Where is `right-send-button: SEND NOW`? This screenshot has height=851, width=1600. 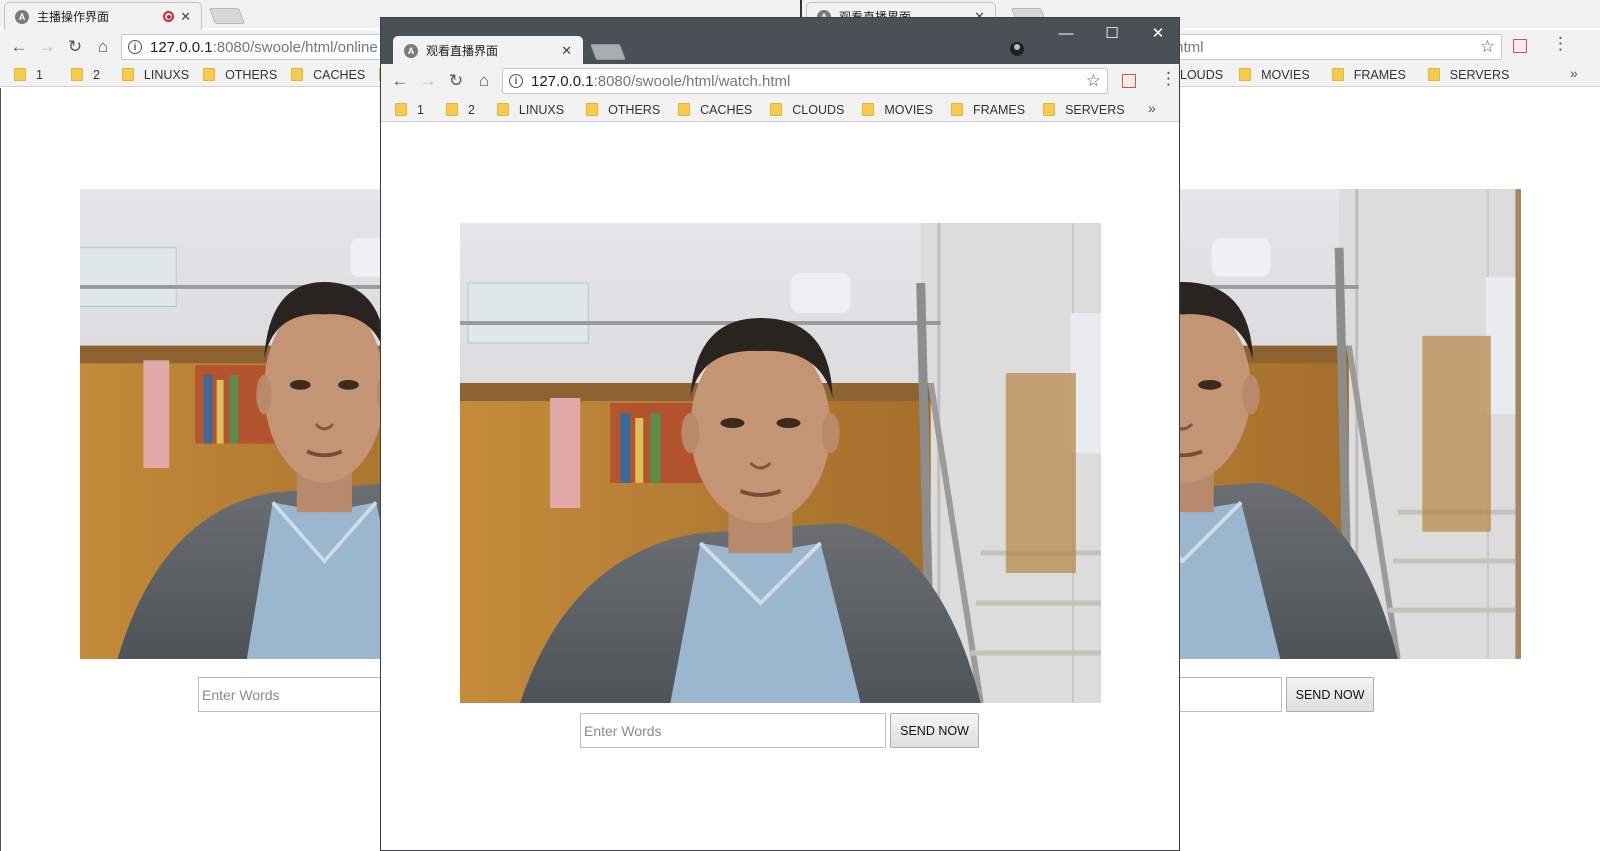 right-send-button: SEND NOW is located at coordinates (1330, 694).